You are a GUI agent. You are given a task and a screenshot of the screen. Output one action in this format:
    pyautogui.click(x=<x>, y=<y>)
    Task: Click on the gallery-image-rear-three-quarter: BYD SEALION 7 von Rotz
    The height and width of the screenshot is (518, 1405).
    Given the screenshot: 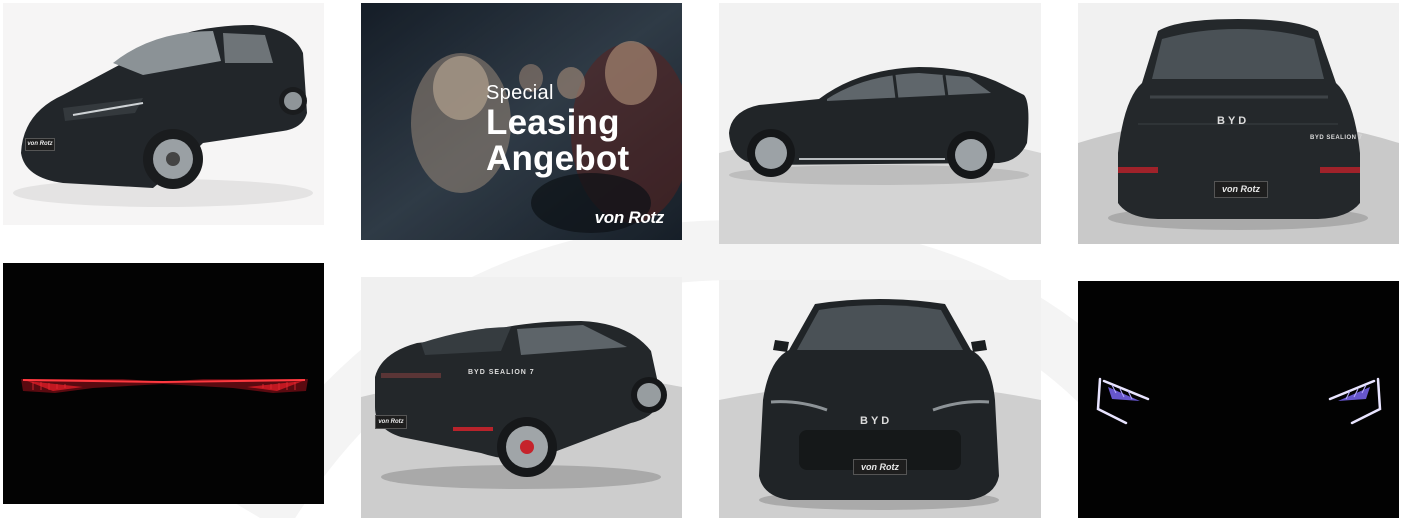 What is the action you would take?
    pyautogui.click(x=521, y=397)
    